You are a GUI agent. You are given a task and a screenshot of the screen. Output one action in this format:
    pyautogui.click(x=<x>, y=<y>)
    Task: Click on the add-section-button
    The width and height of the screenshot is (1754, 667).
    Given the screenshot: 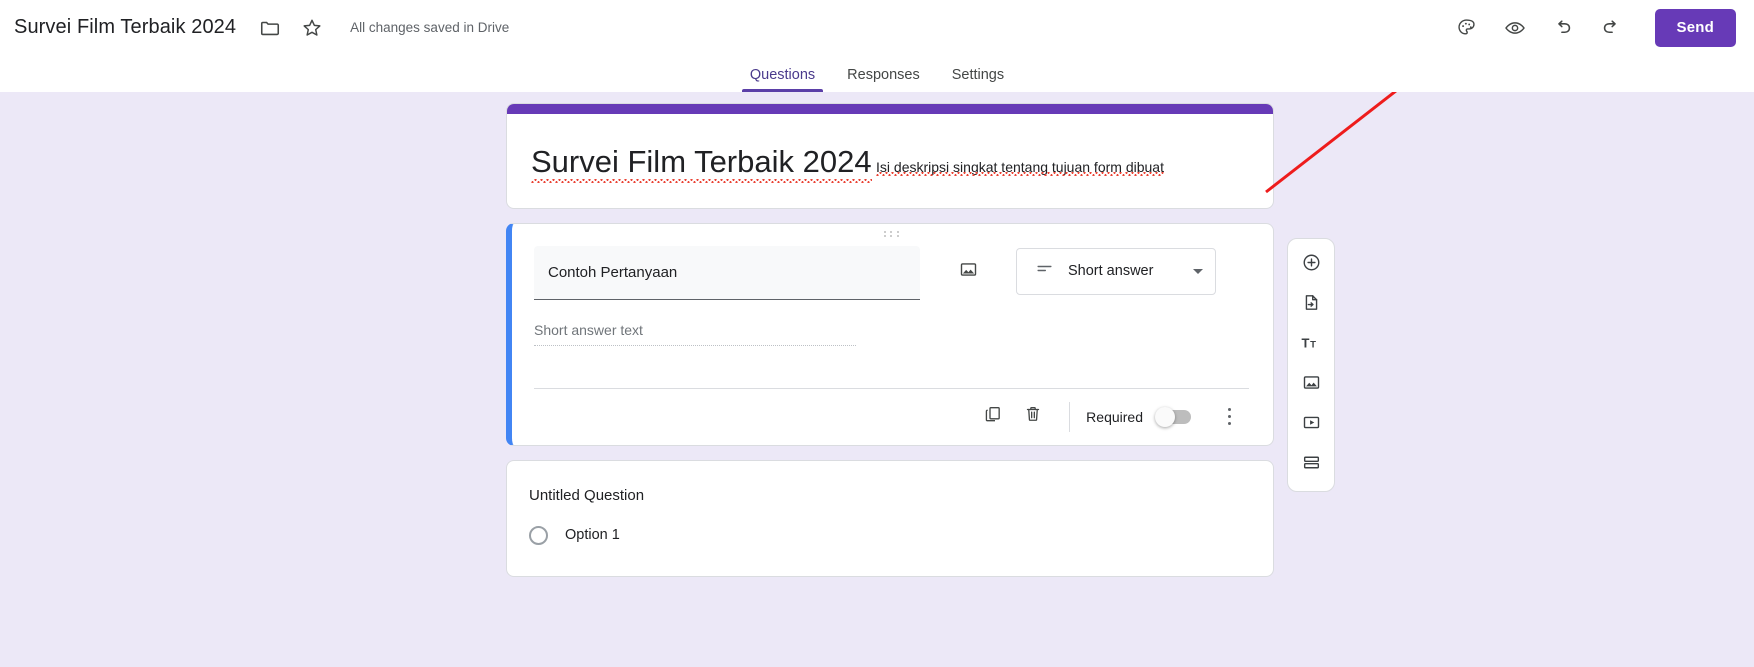 What is the action you would take?
    pyautogui.click(x=1311, y=465)
    